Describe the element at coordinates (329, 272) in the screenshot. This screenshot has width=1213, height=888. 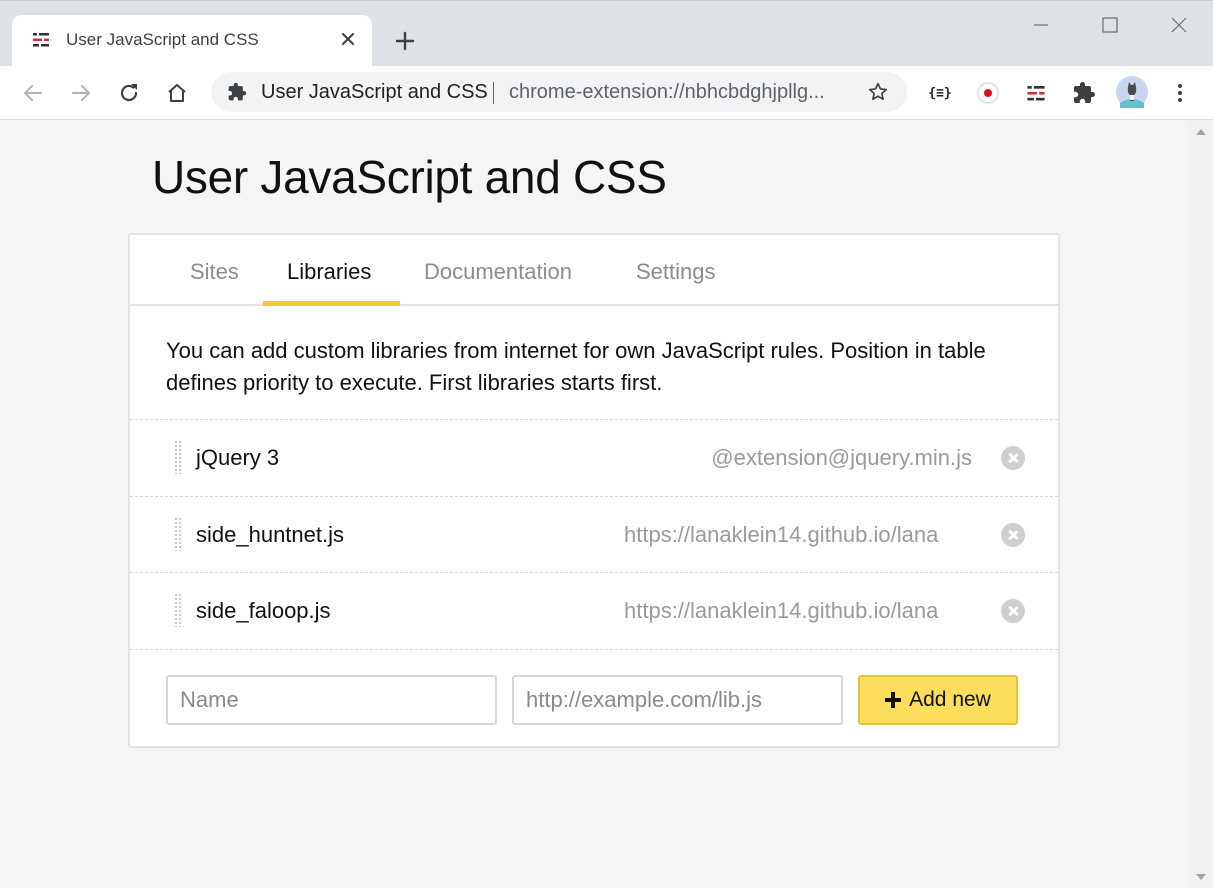
I see `tab-libraries: Libraries` at that location.